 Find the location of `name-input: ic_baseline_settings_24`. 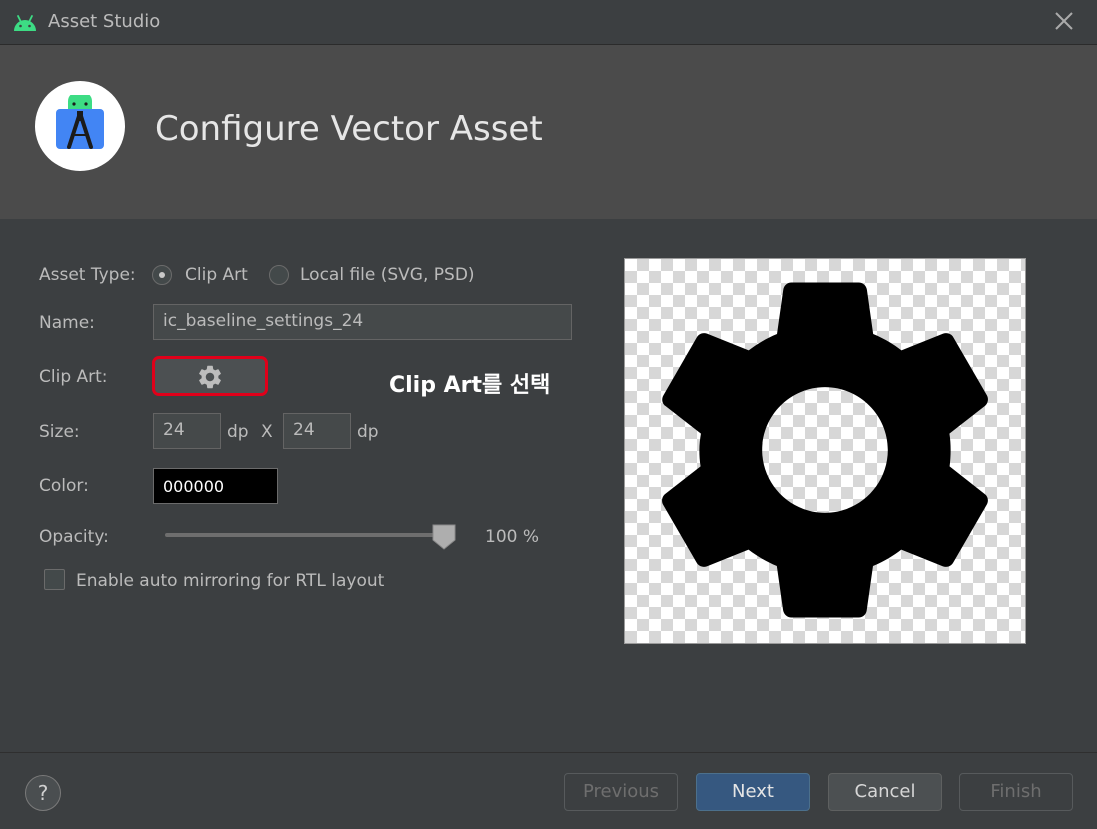

name-input: ic_baseline_settings_24 is located at coordinates (362, 322).